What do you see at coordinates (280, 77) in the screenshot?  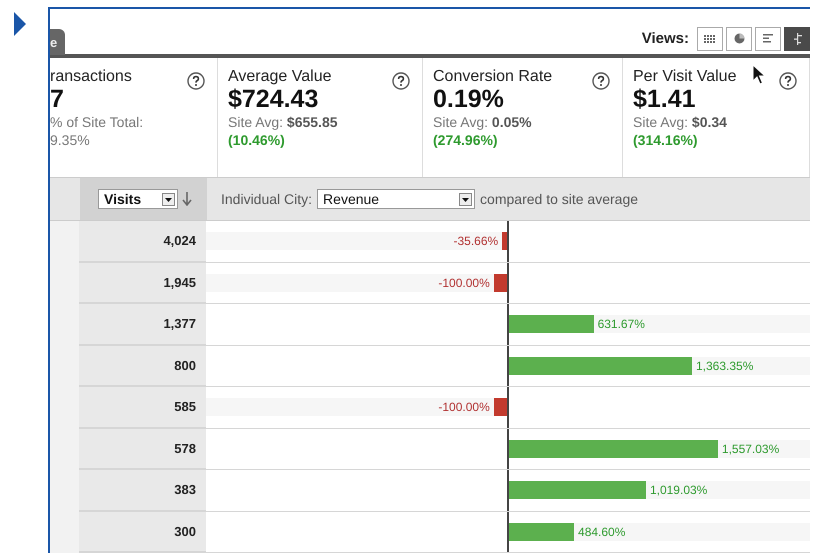 I see `metric-title: Average Value` at bounding box center [280, 77].